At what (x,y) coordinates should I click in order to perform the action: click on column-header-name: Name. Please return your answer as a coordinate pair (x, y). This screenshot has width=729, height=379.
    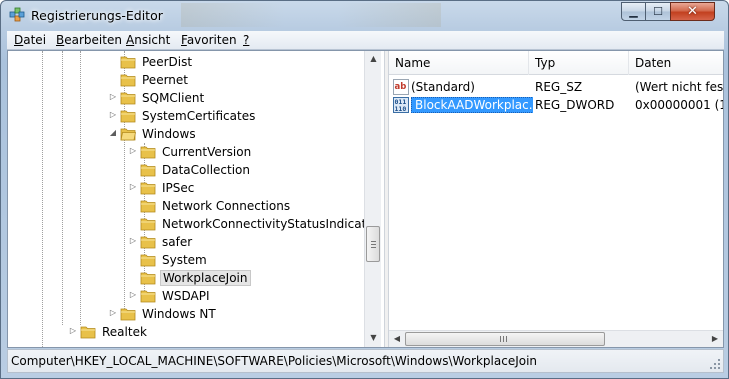
    Looking at the image, I should click on (459, 63).